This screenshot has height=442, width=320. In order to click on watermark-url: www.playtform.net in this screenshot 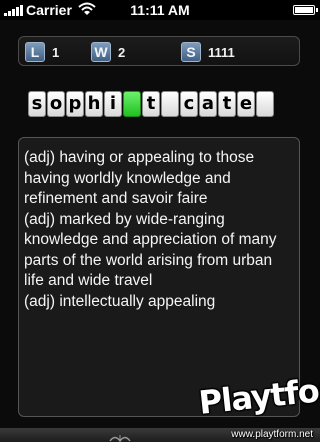, I will do `click(272, 434)`.